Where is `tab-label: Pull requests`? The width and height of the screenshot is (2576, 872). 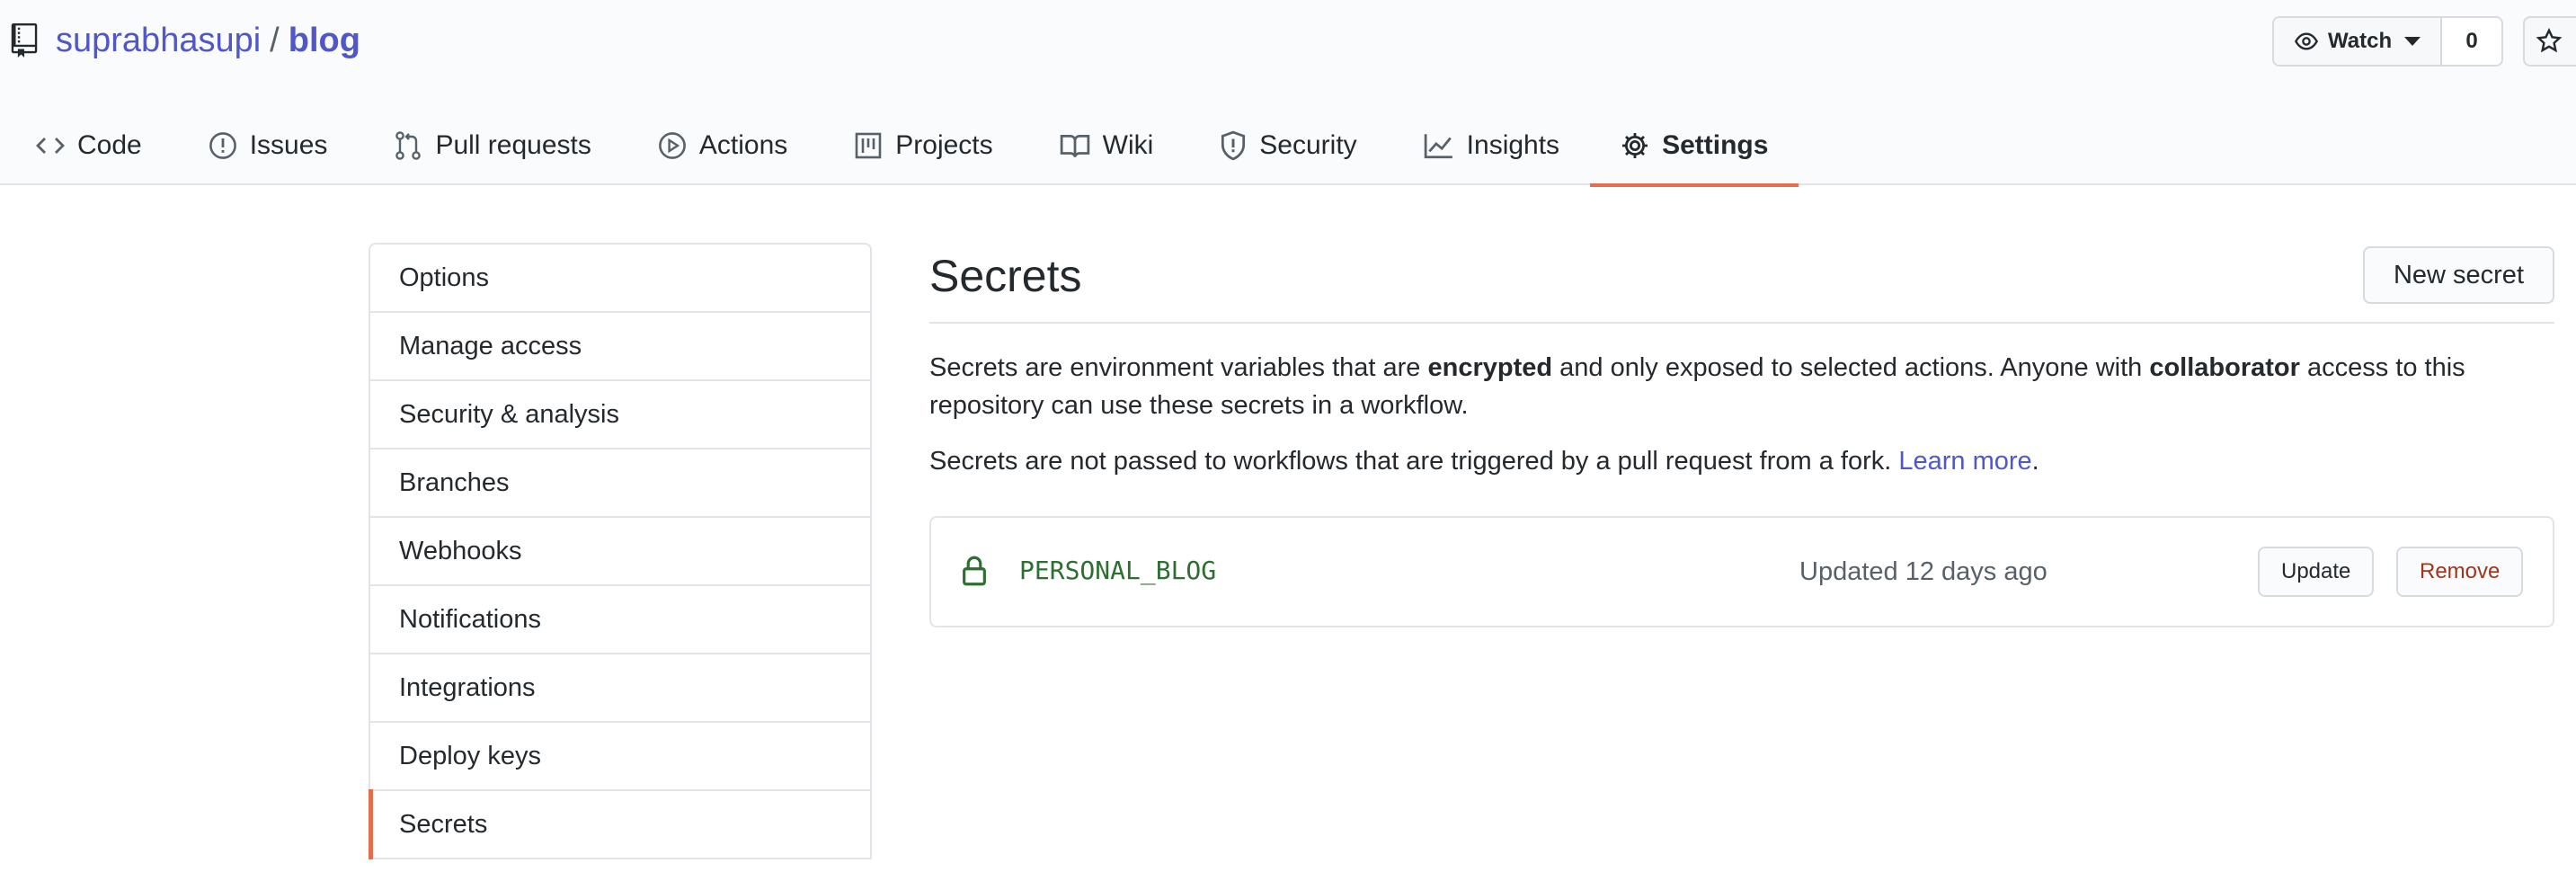 tab-label: Pull requests is located at coordinates (513, 145).